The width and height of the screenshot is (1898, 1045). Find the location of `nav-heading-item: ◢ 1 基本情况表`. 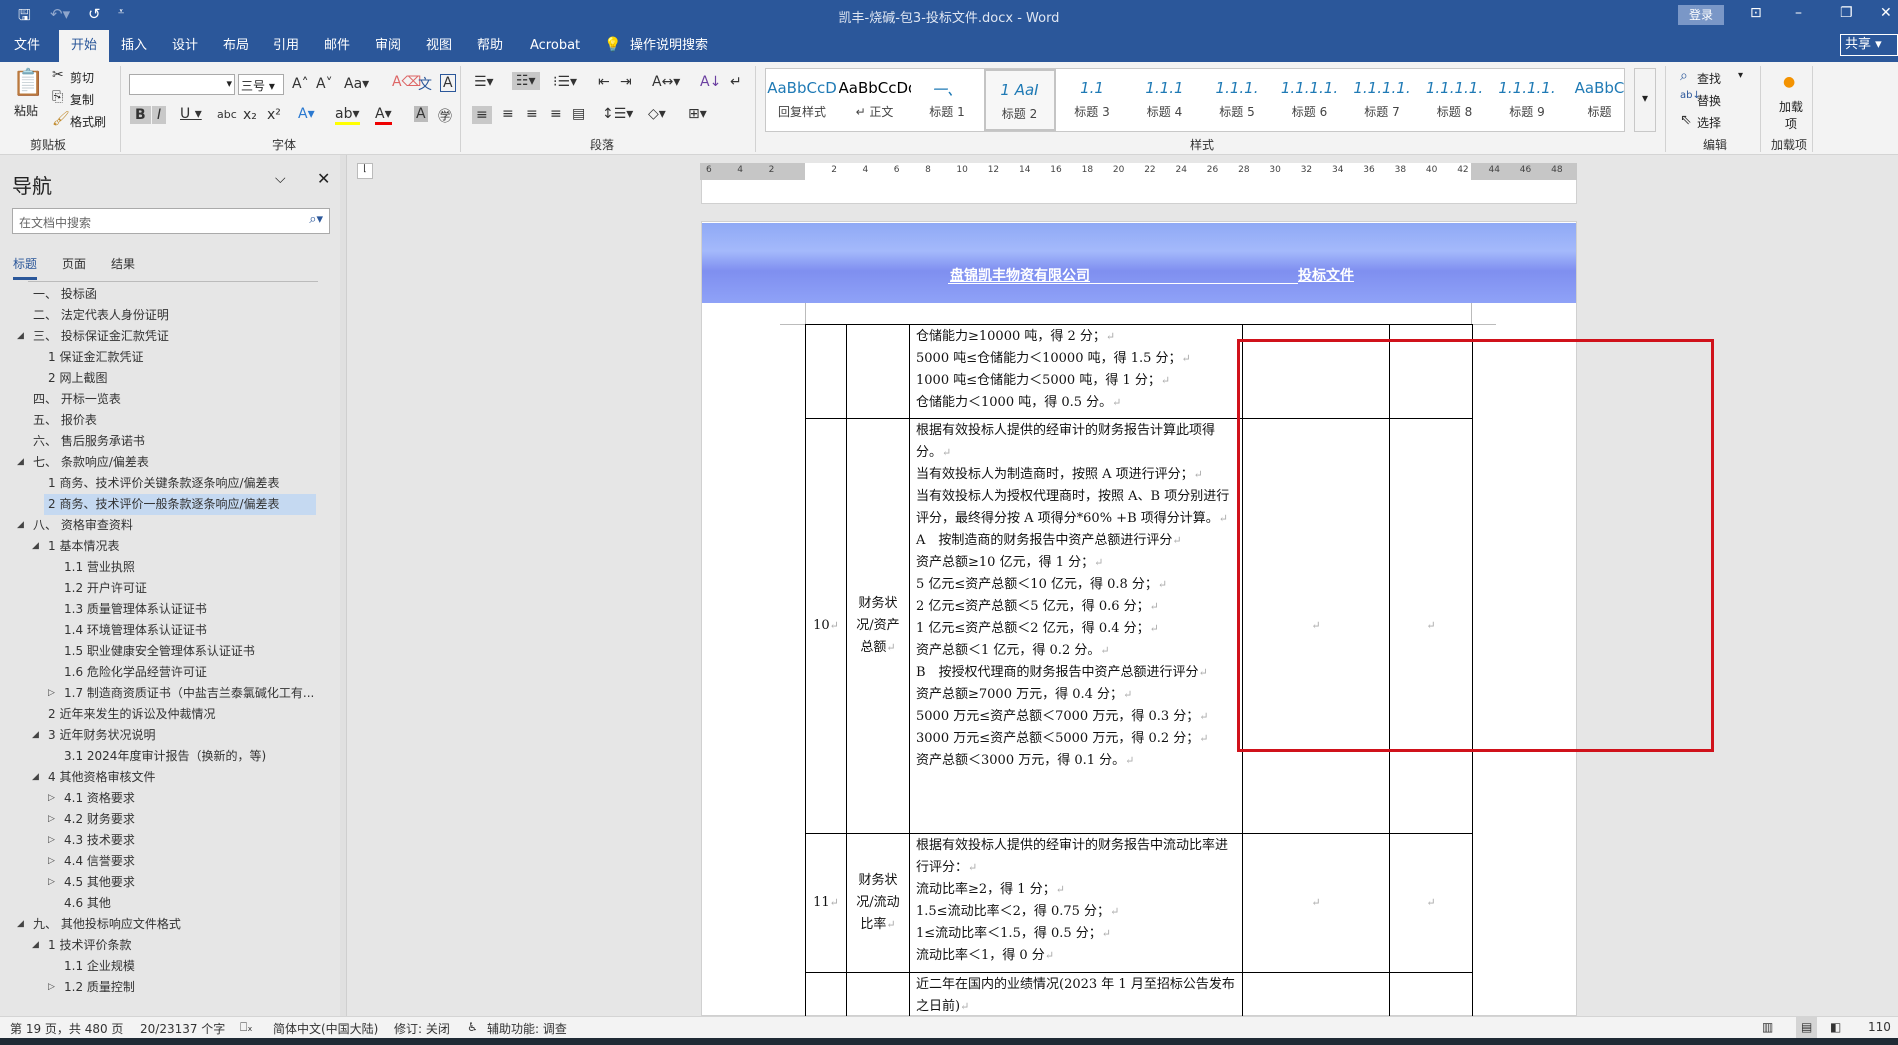

nav-heading-item: ◢ 1 基本情况表 is located at coordinates (170, 546).